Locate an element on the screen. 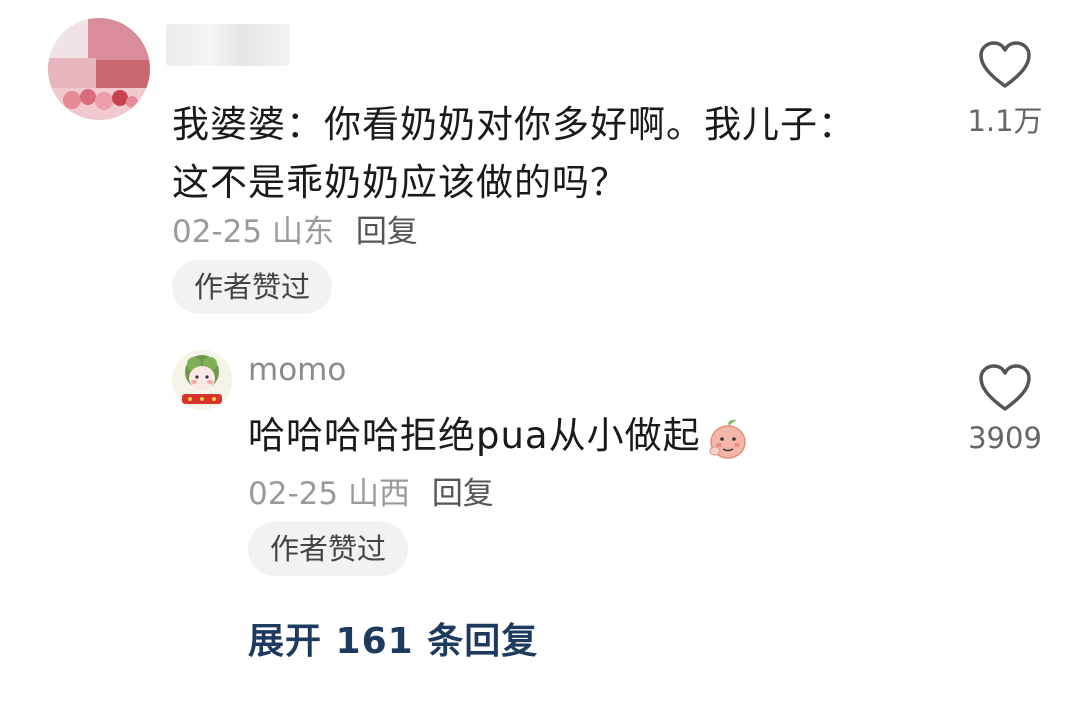 This screenshot has height=707, width=1080. comment-meta: 02-25 山东 回复 is located at coordinates (295, 228).